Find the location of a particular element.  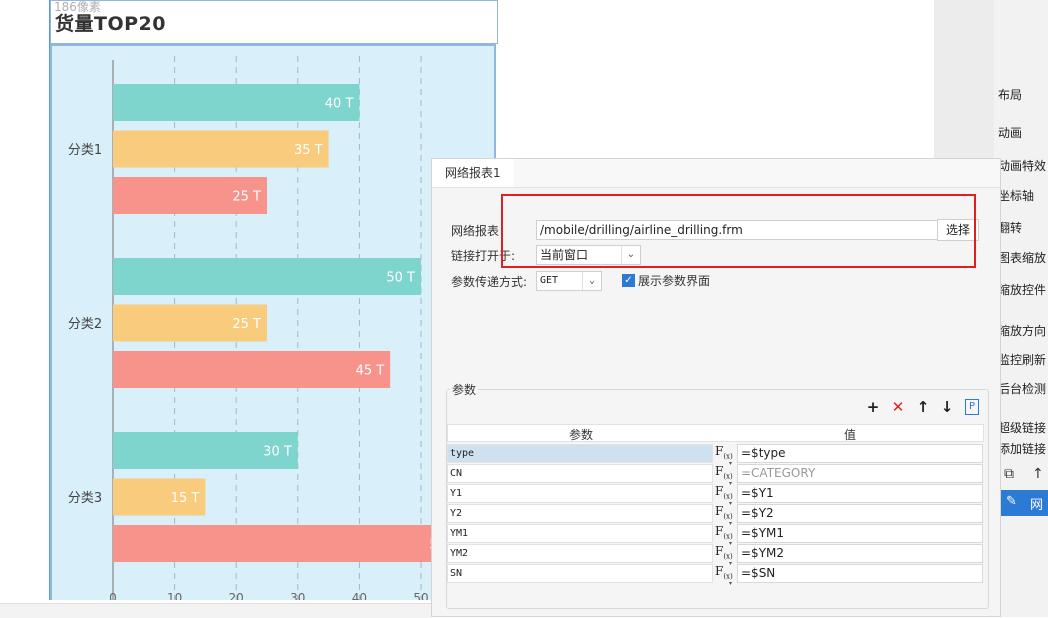

prop-axis: 坐标轴 is located at coordinates (1016, 195).